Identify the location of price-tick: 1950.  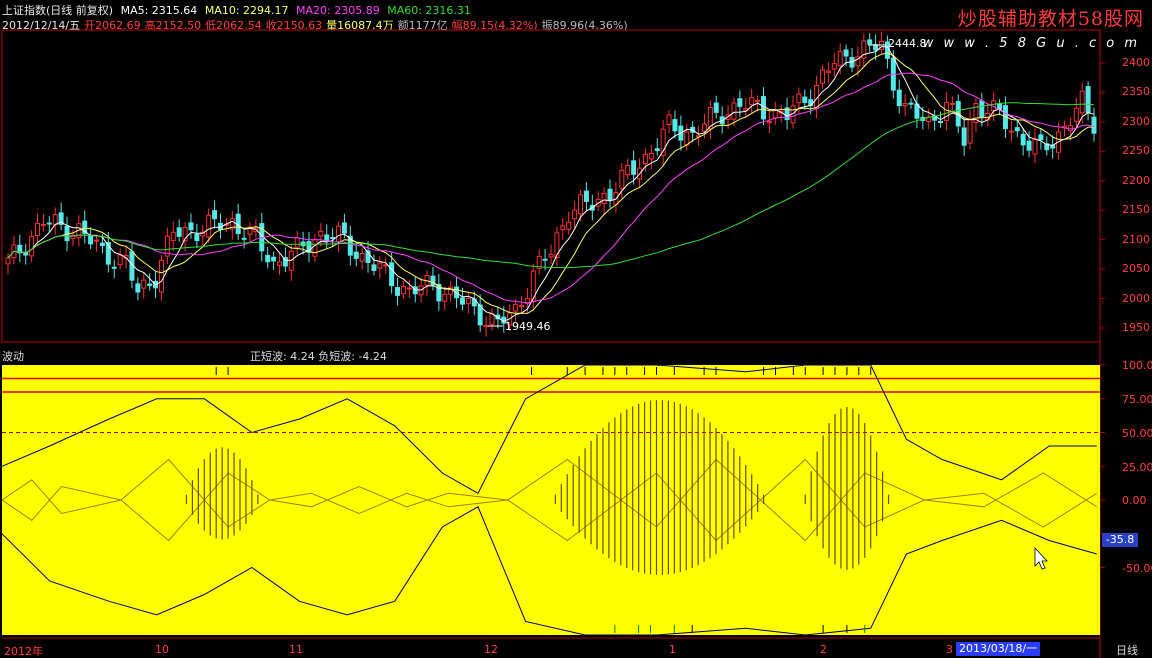
(1136, 327).